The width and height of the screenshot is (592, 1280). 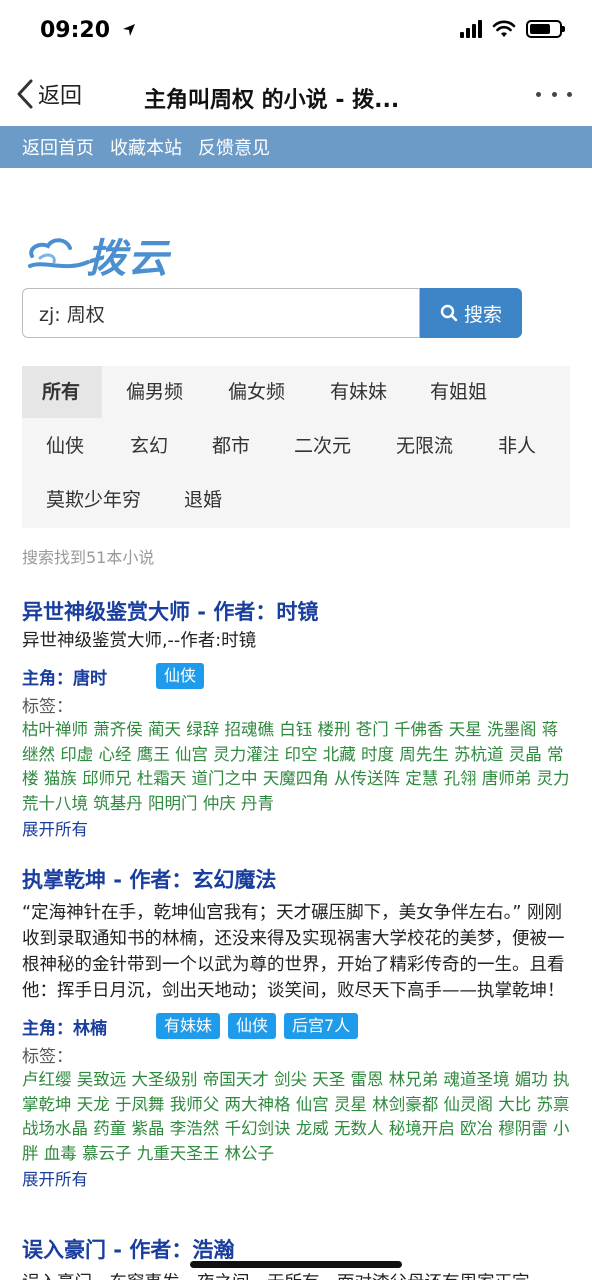 What do you see at coordinates (139, 641) in the screenshot?
I see `book-description: 异世神级鉴赏大师,--作者:时镜` at bounding box center [139, 641].